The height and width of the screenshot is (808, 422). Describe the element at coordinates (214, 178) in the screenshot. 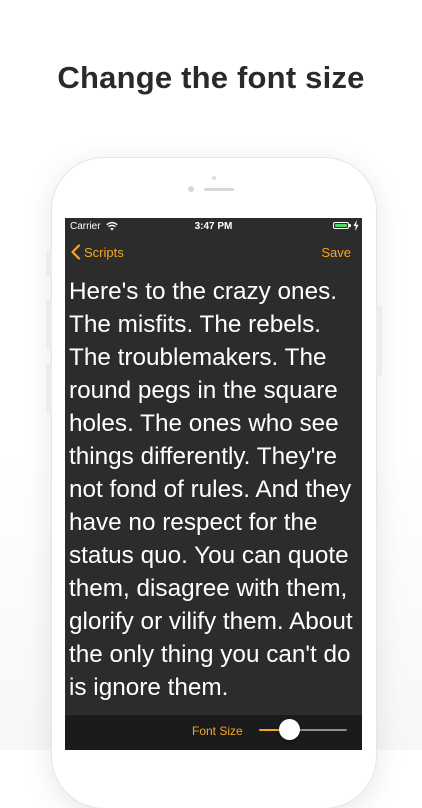

I see `proximity-sensor` at that location.